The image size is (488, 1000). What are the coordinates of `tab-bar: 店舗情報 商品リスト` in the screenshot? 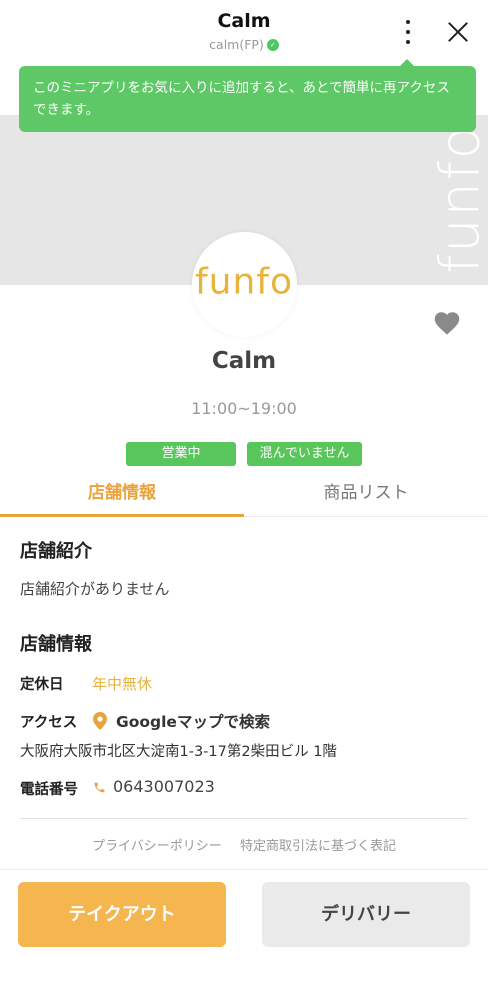 It's located at (244, 494).